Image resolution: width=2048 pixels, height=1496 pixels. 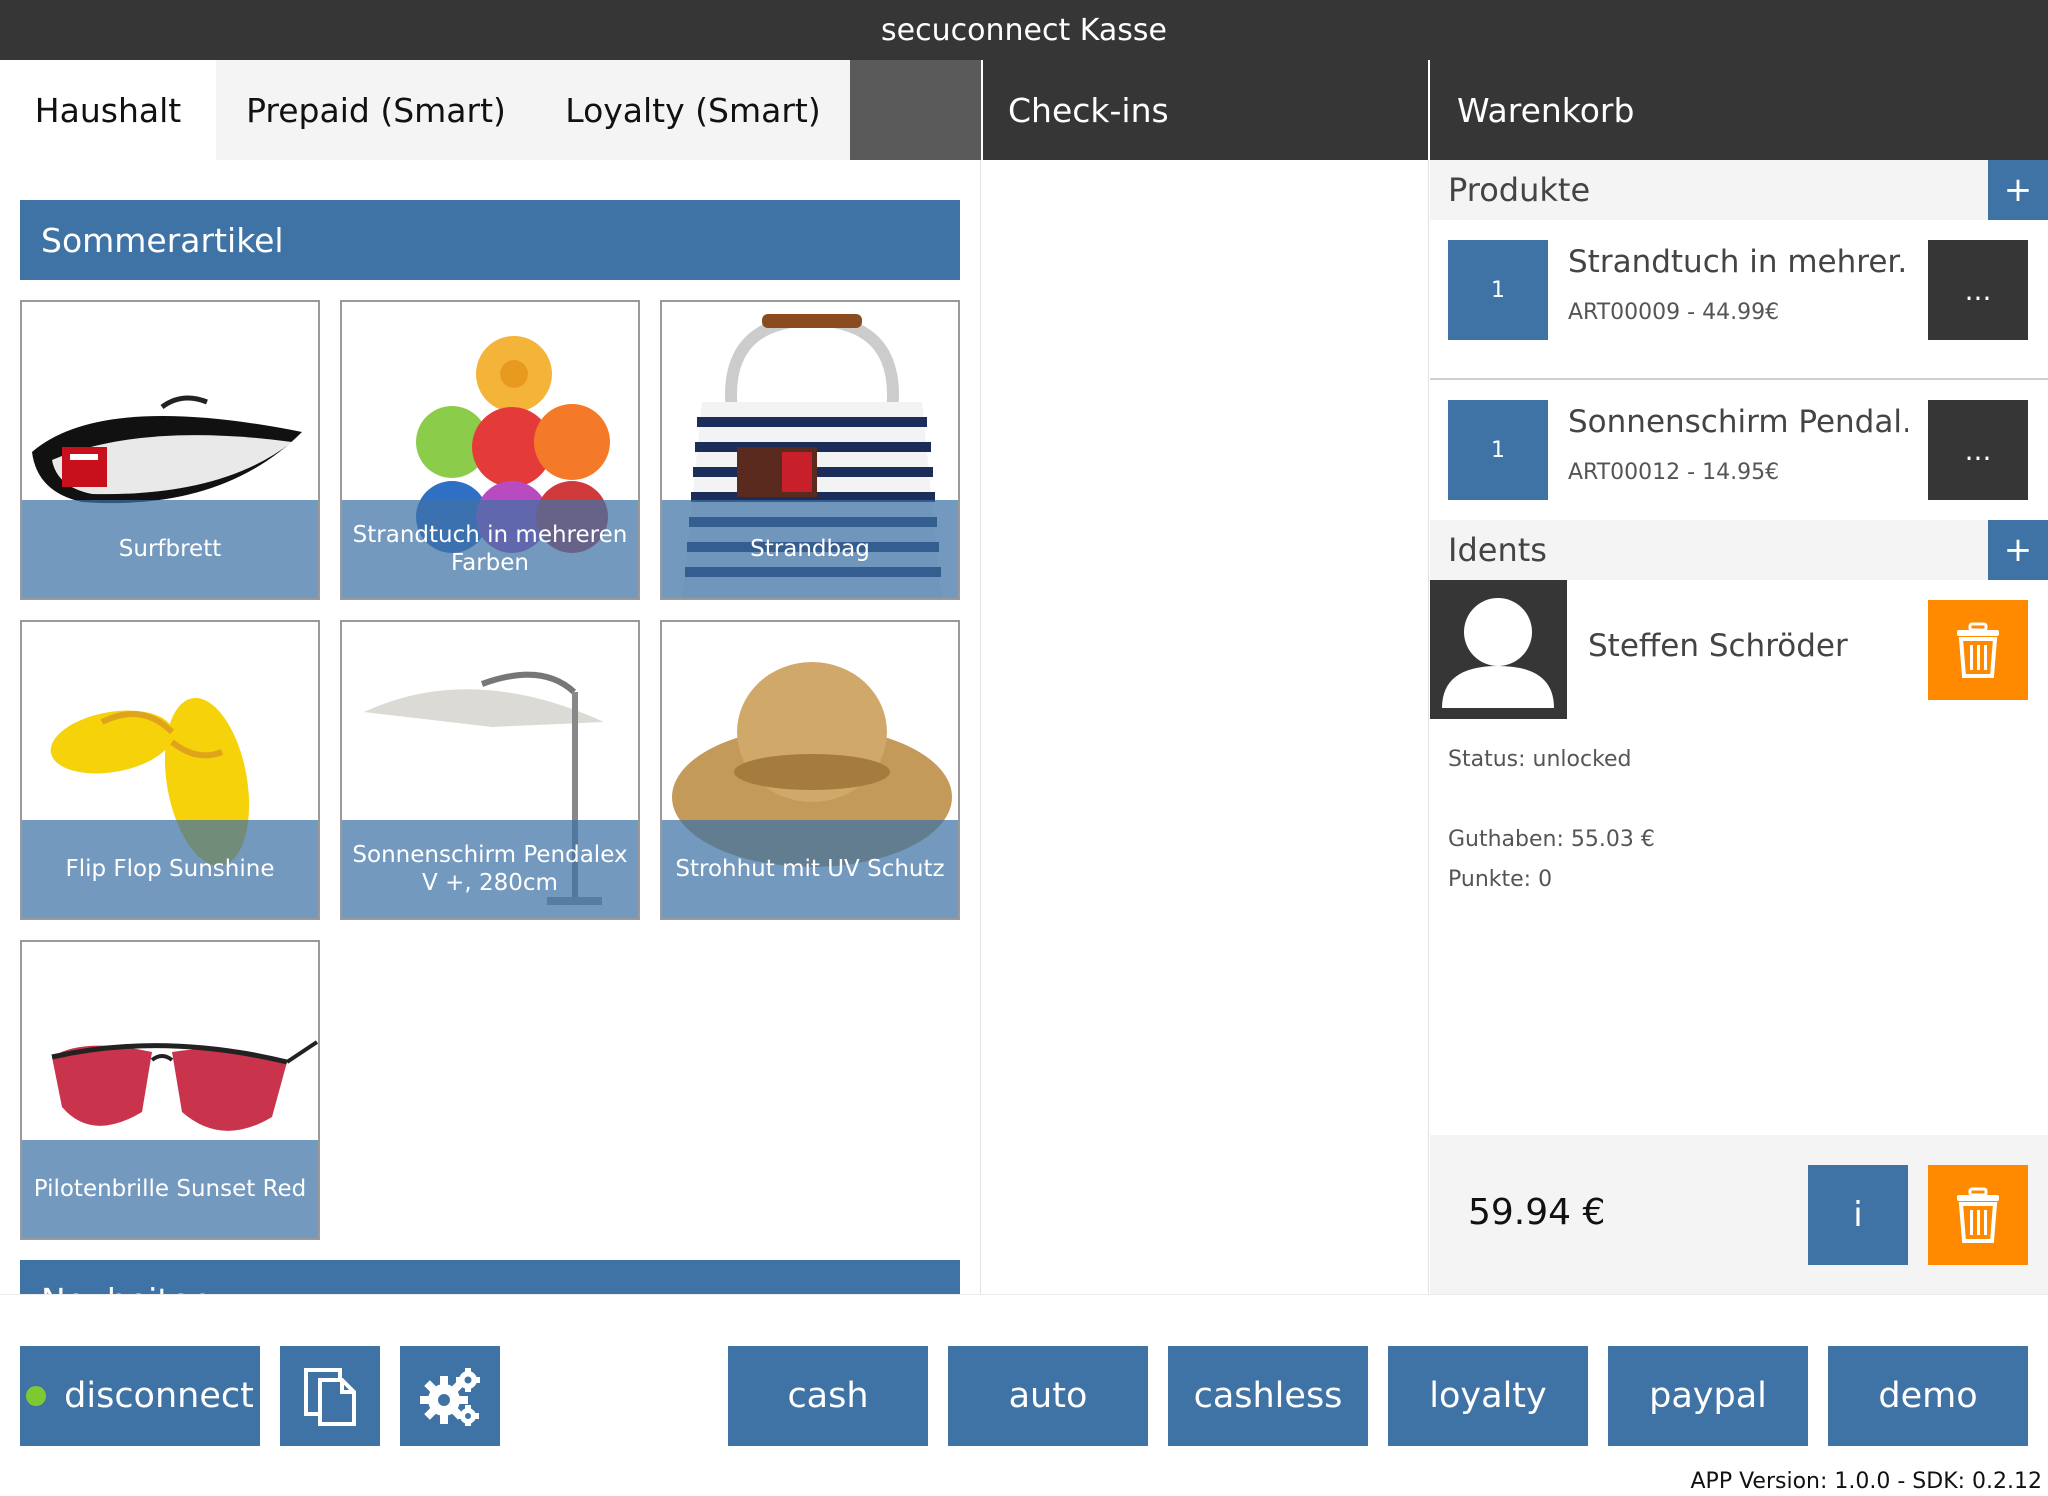 What do you see at coordinates (490, 869) in the screenshot?
I see `product-label: Sonnenschirm Pendalex V +, 280cm` at bounding box center [490, 869].